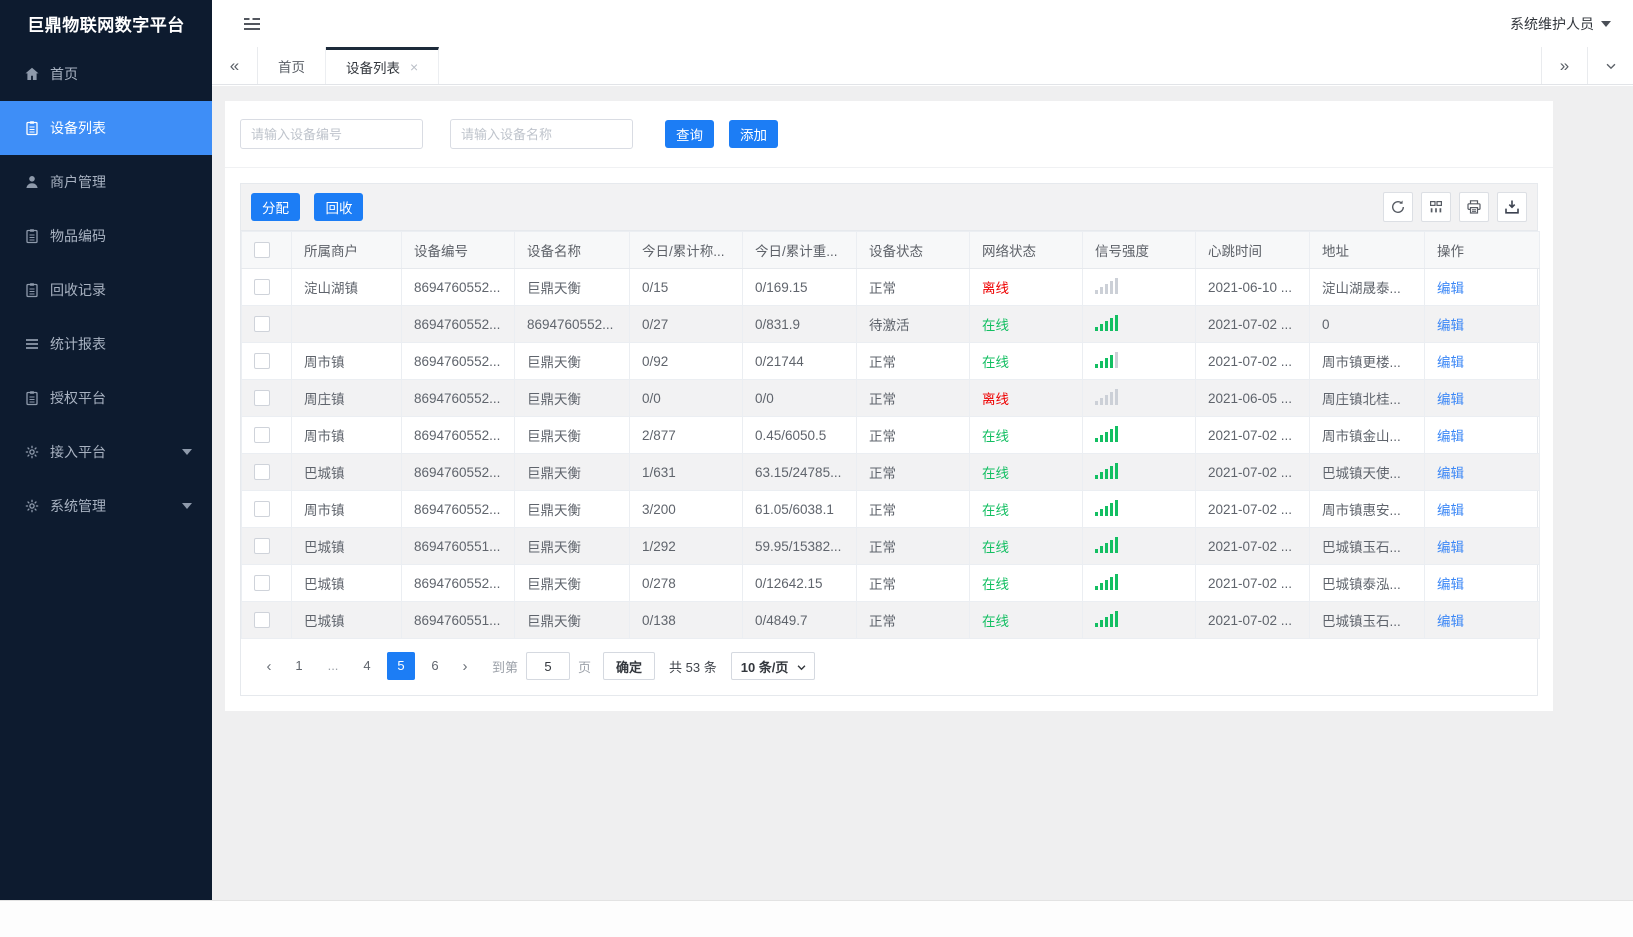 The image size is (1633, 937). I want to click on sidebar-item-4: 回收记录, so click(106, 290).